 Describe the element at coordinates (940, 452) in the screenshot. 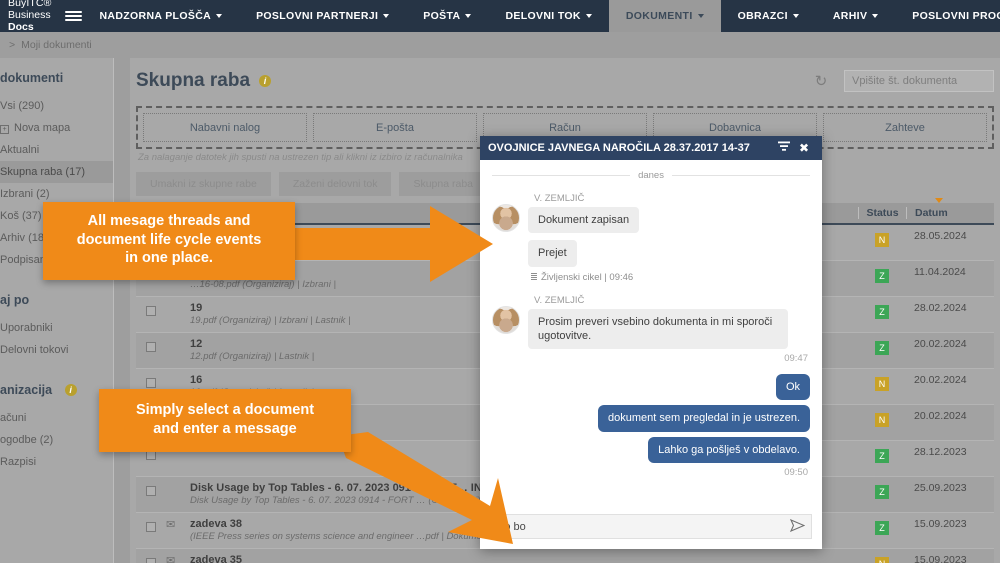

I see `row-date: 28.12.2023` at that location.